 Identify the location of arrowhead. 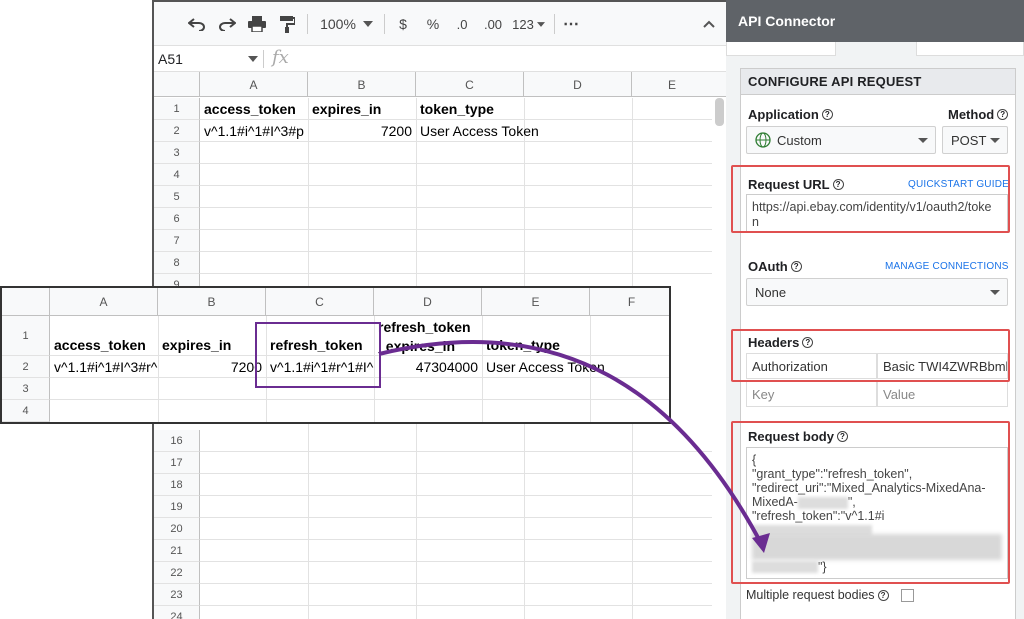
(761, 543).